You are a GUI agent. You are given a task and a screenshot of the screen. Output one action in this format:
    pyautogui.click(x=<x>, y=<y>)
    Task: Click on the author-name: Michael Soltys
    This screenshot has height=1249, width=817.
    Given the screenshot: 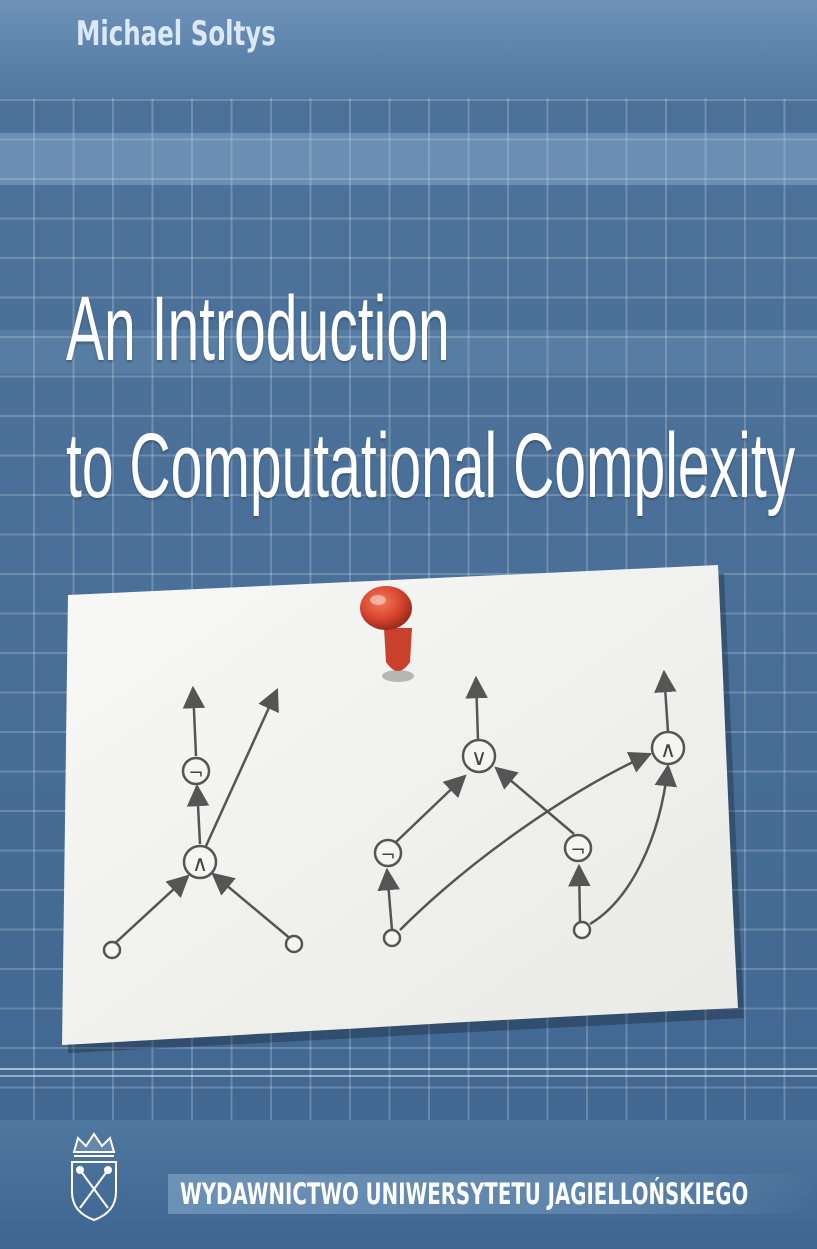 What is the action you would take?
    pyautogui.click(x=176, y=34)
    